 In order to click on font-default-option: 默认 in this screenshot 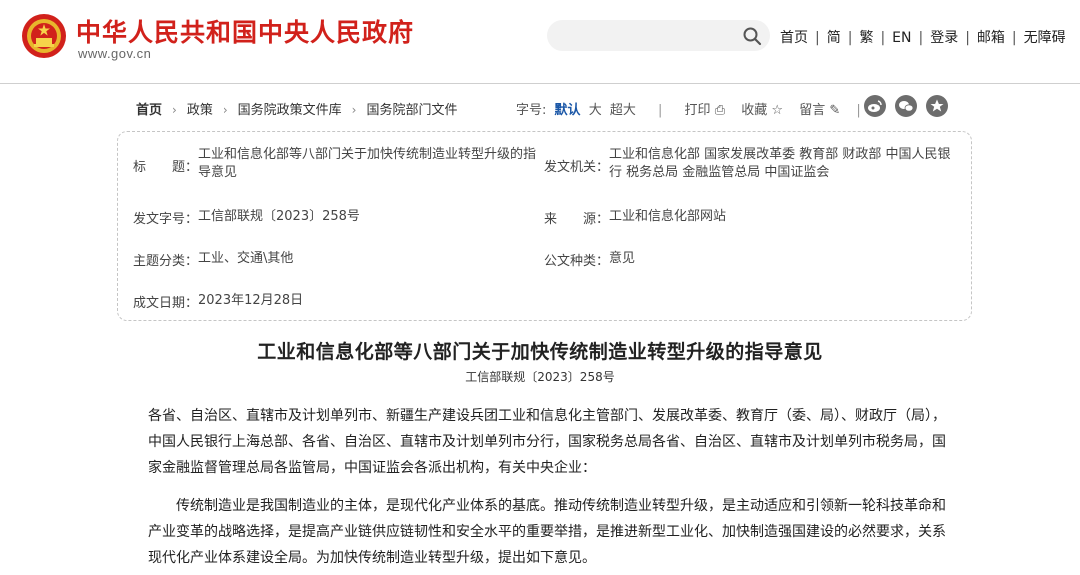, I will do `click(568, 110)`.